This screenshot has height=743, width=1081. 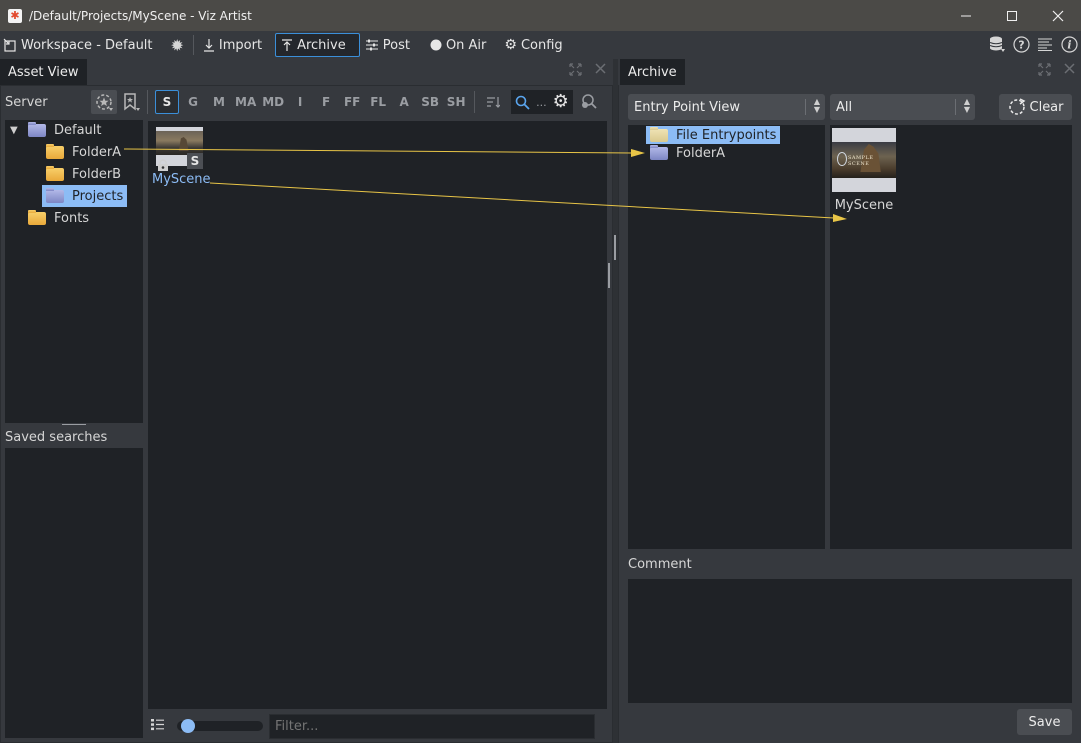 I want to click on server-favorites-button, so click(x=104, y=102).